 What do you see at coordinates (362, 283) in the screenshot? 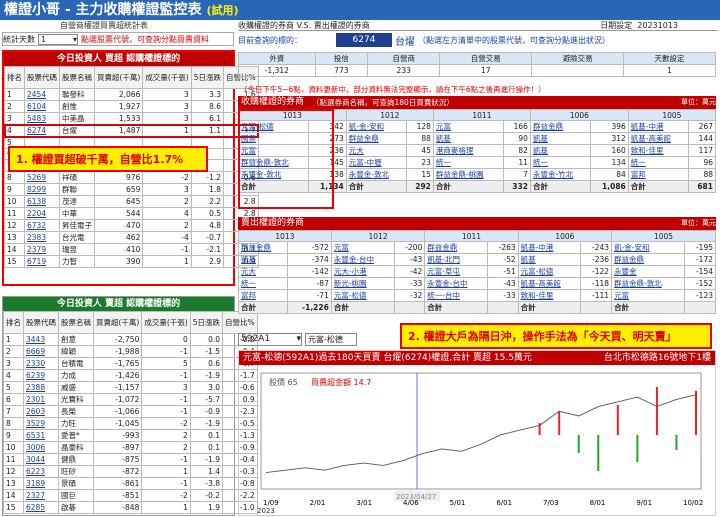
I see `broker-name-link: 新光-桃園` at bounding box center [362, 283].